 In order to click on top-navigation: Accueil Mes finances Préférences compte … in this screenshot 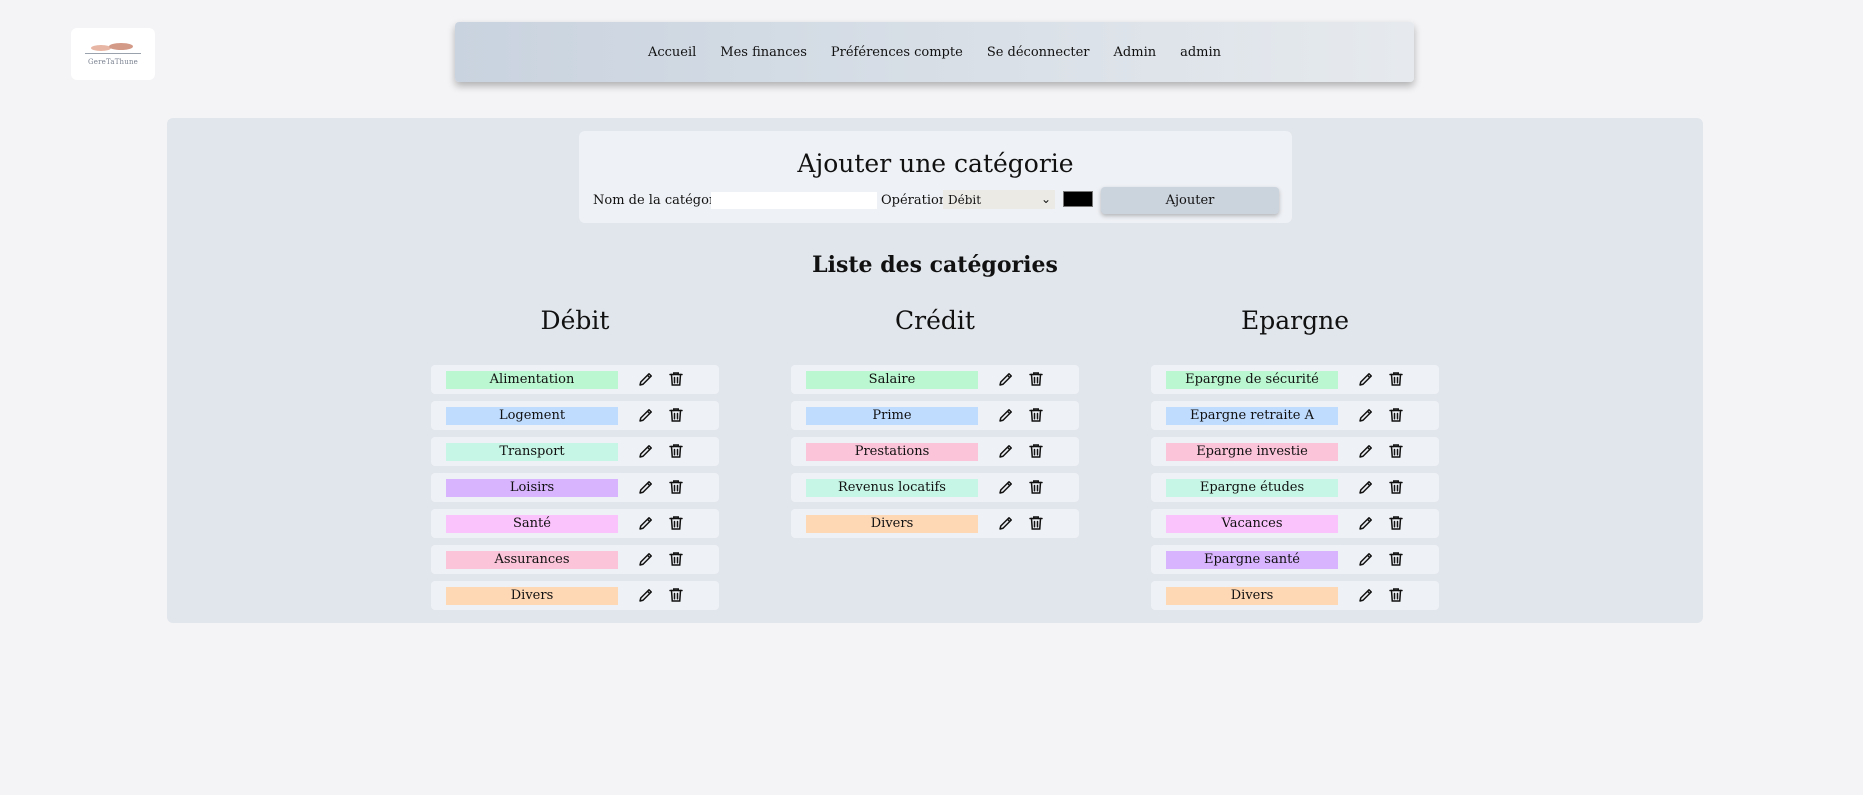, I will do `click(934, 52)`.